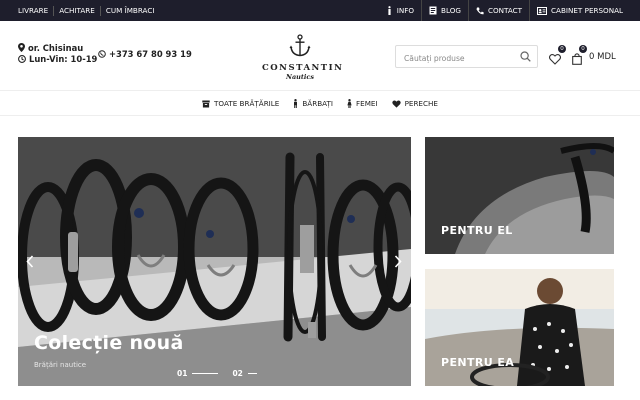  What do you see at coordinates (22, 58) in the screenshot?
I see `clock-icon` at bounding box center [22, 58].